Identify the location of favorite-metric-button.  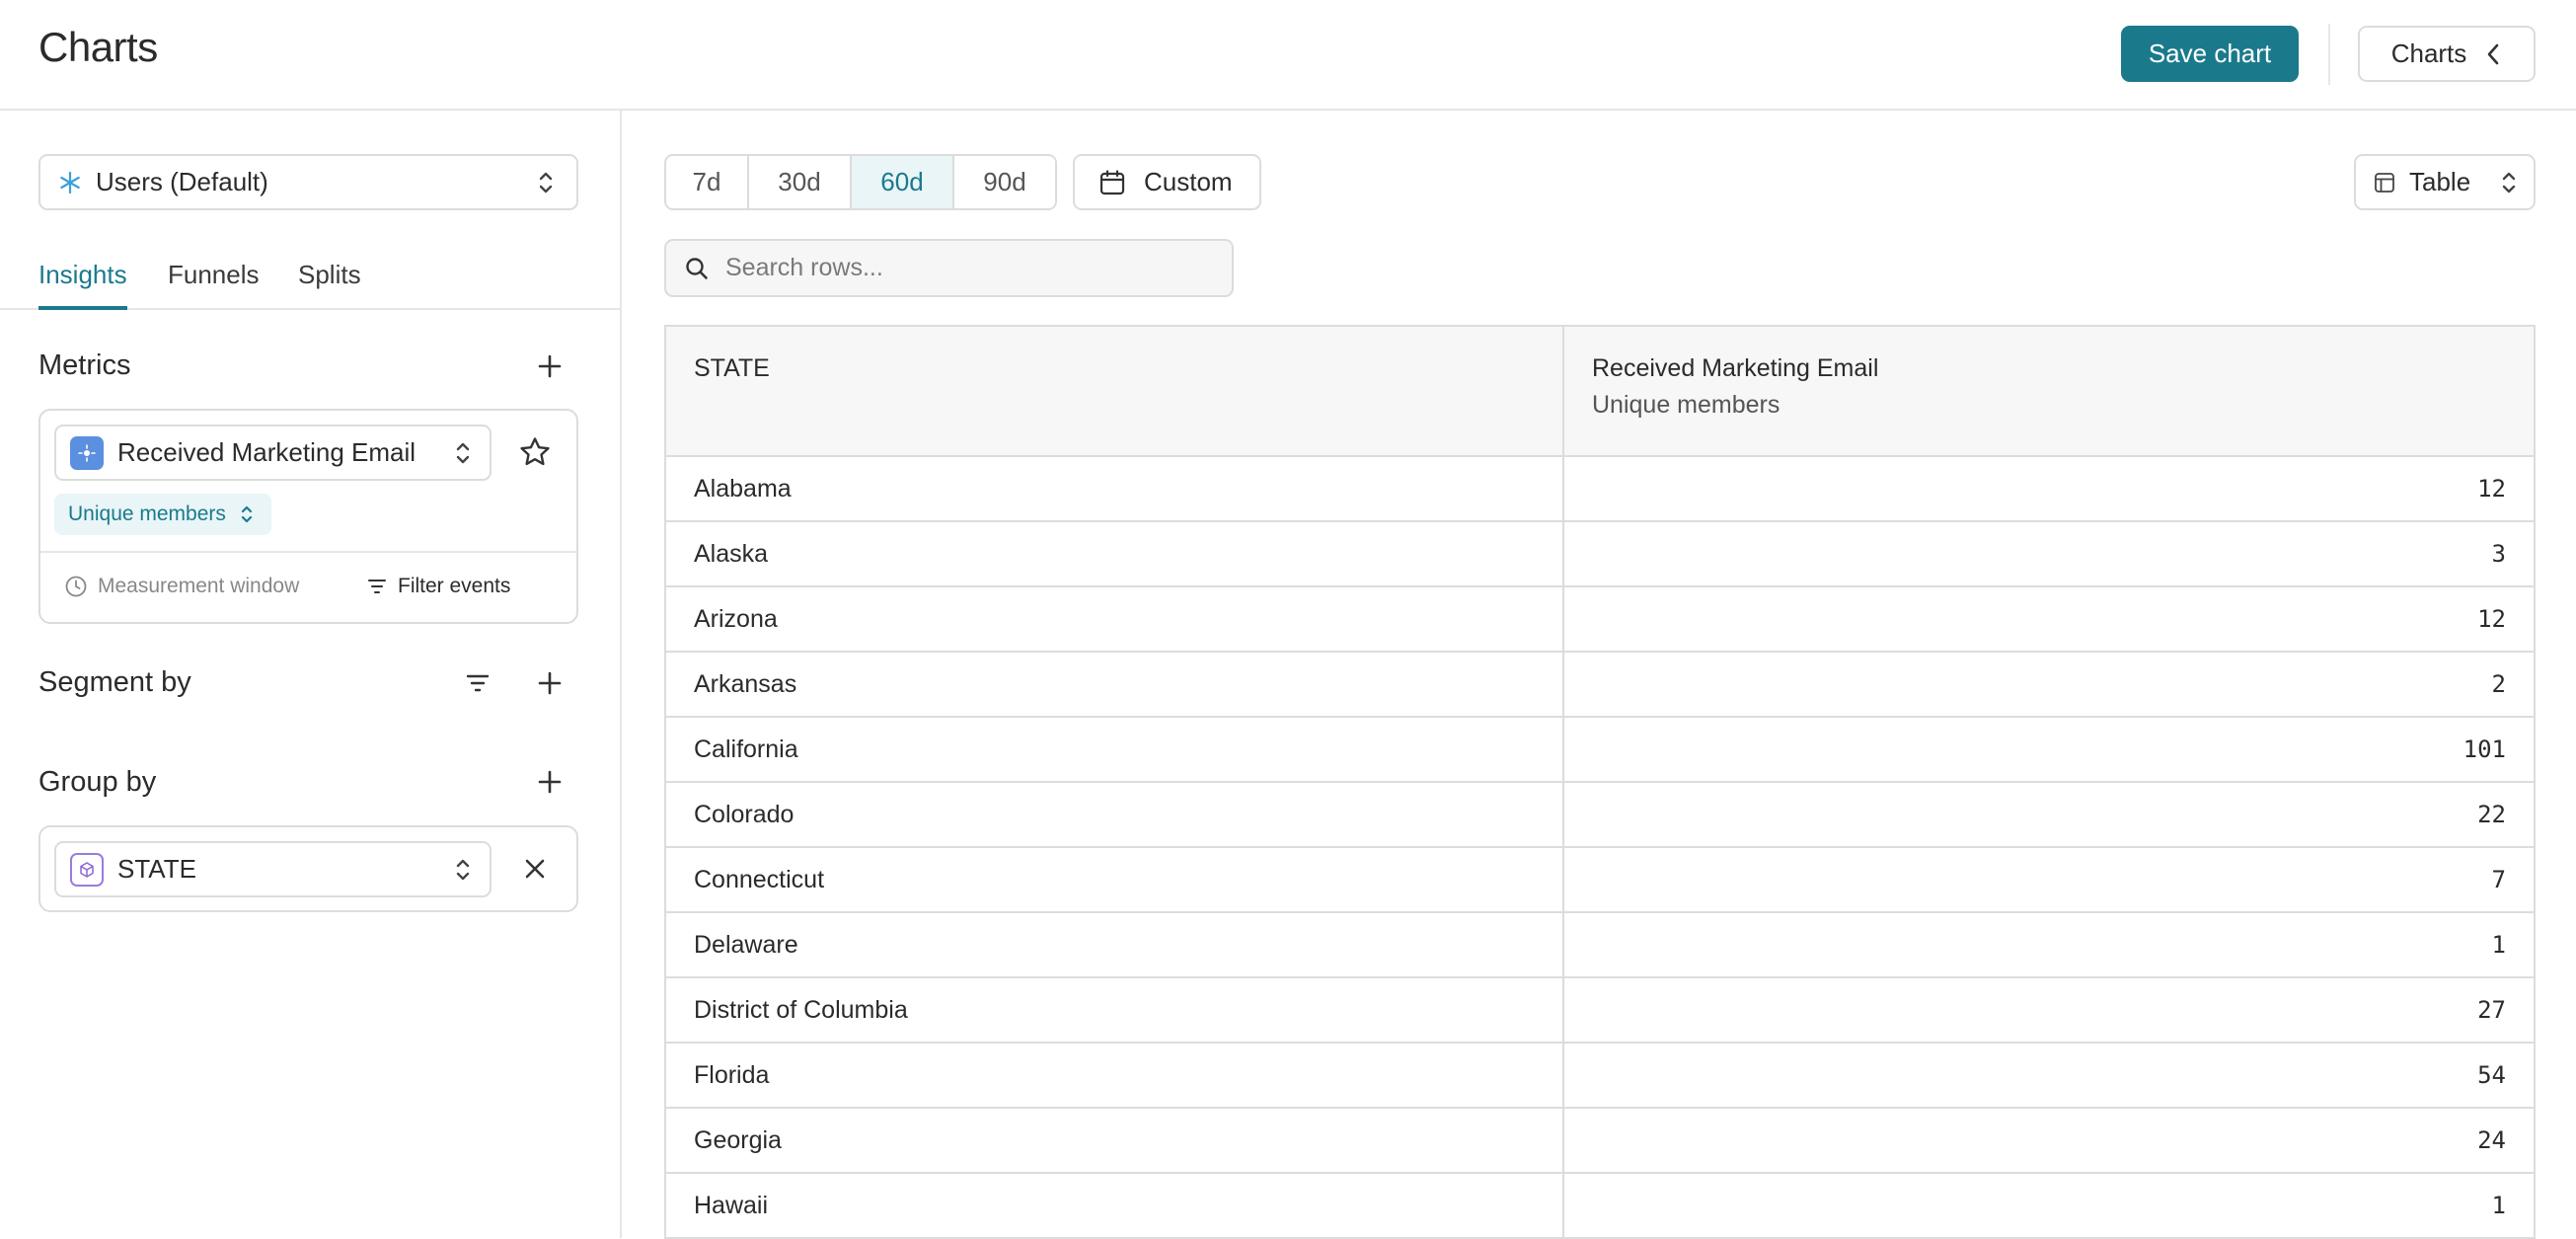
(535, 452).